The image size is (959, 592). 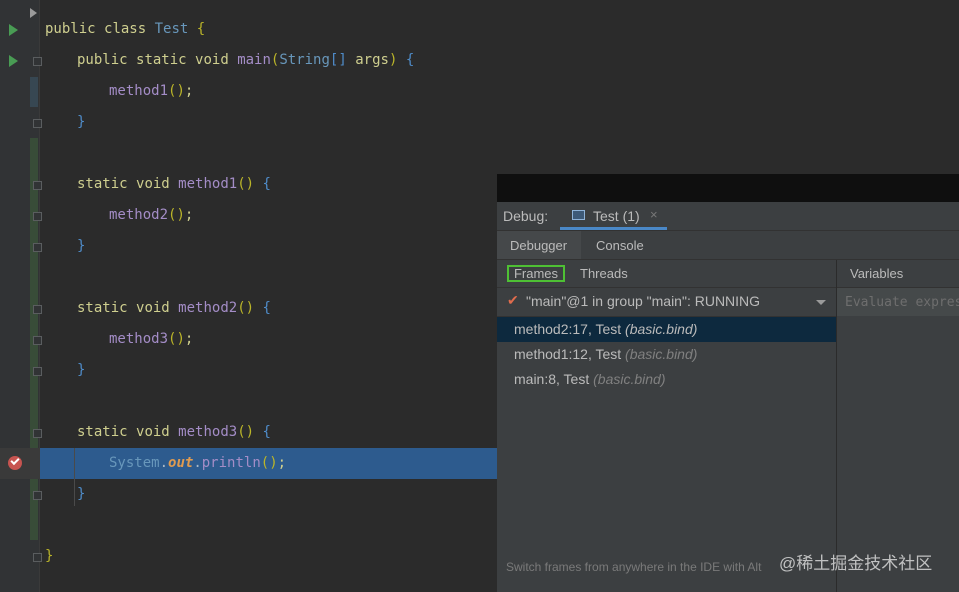 I want to click on method-name: method1, so click(x=208, y=184).